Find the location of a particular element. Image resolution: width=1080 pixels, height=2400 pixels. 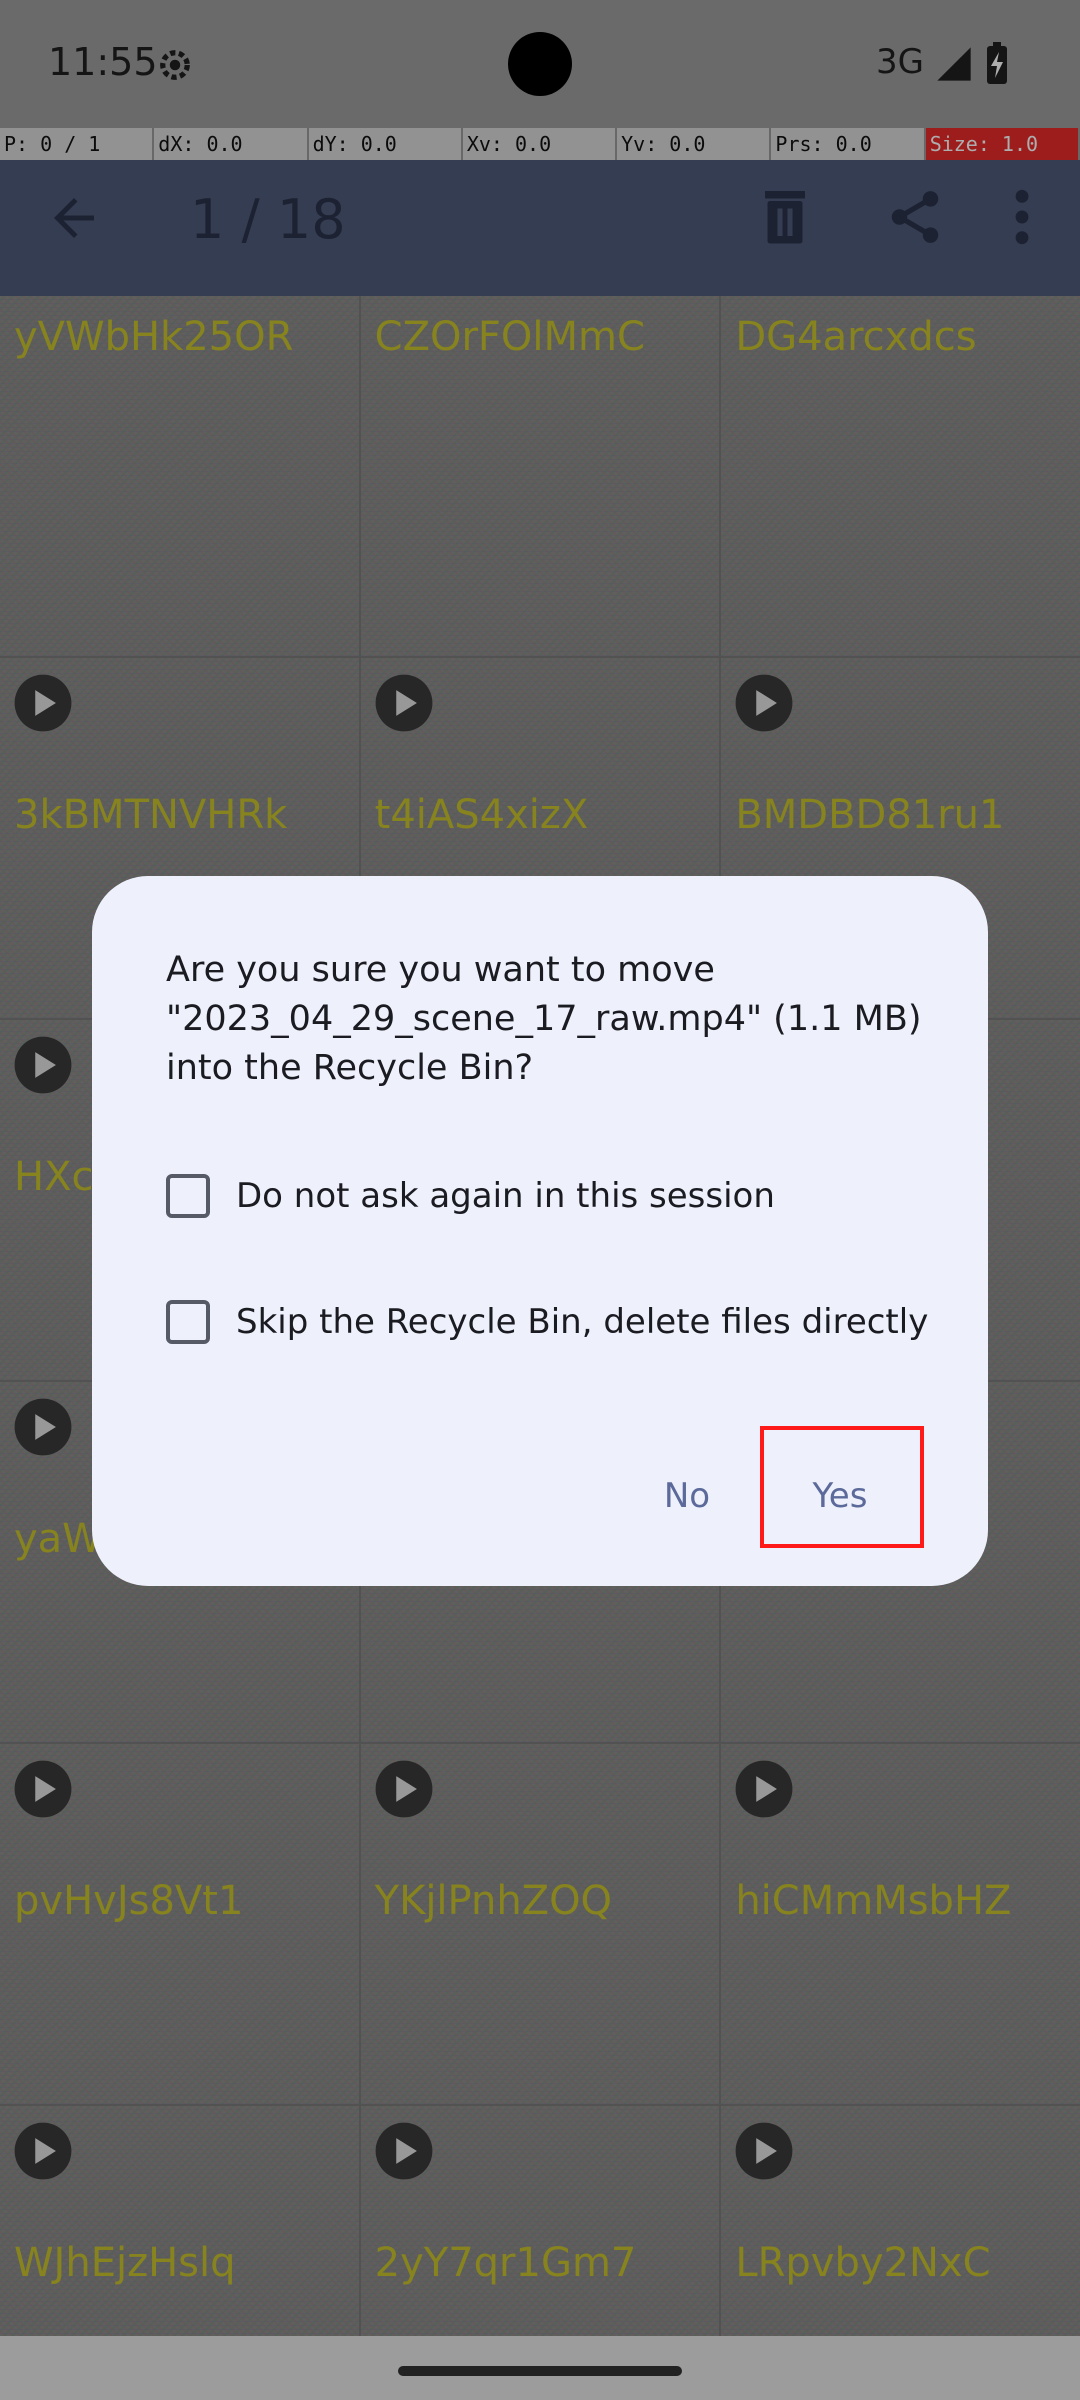

navigation-bar is located at coordinates (540, 2368).